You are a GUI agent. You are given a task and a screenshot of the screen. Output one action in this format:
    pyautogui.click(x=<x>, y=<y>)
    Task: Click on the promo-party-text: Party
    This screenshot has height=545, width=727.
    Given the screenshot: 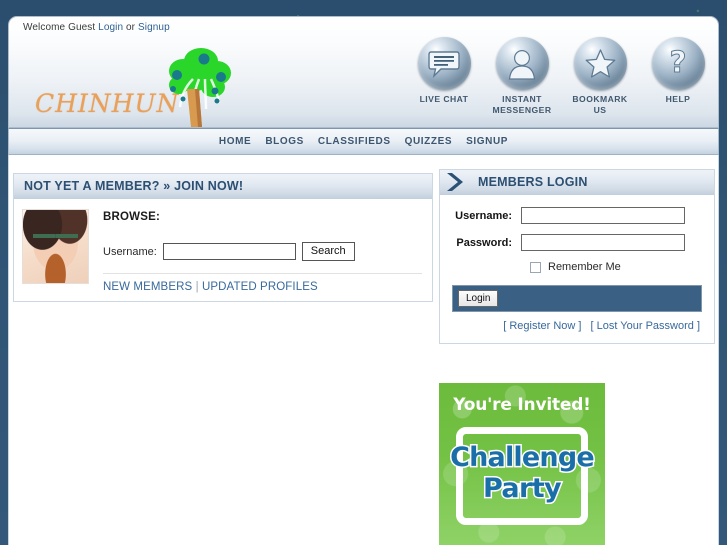 What is the action you would take?
    pyautogui.click(x=522, y=488)
    